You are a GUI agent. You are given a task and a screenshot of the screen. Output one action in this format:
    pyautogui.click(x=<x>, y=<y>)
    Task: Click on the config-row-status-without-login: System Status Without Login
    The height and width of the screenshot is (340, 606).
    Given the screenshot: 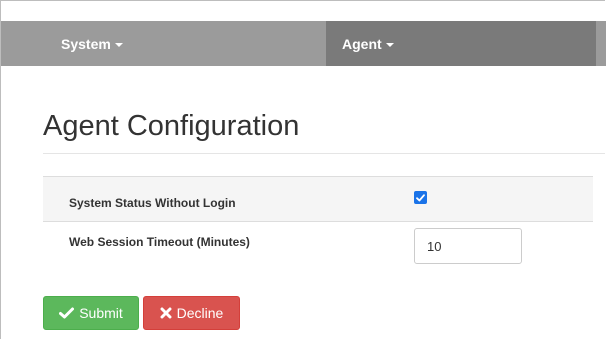 What is the action you would take?
    pyautogui.click(x=318, y=198)
    